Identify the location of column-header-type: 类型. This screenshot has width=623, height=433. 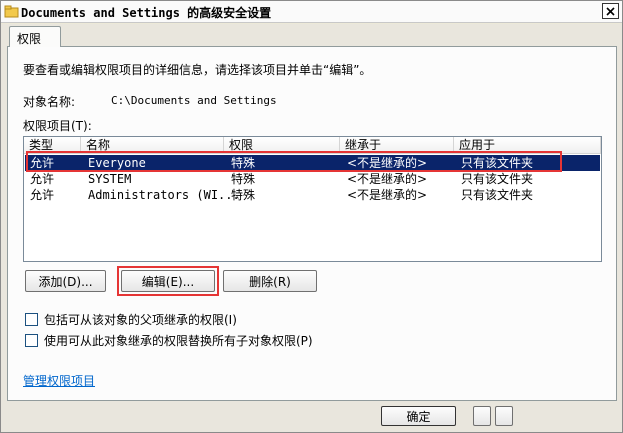
(52, 145).